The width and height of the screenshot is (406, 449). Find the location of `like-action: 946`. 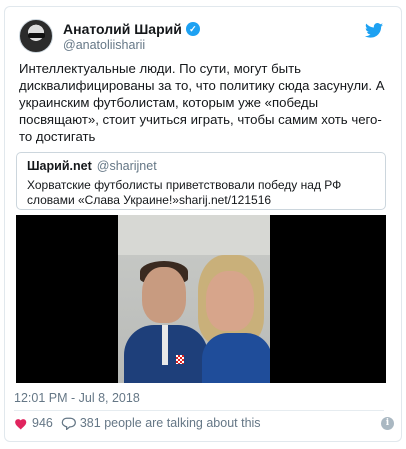

like-action: 946 is located at coordinates (33, 423).